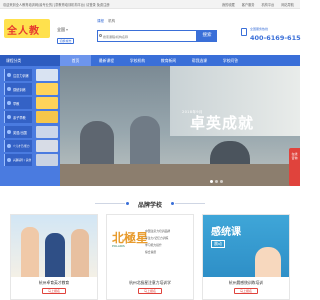 The height and width of the screenshot is (300, 320). I want to click on child-figure, so click(268, 262).